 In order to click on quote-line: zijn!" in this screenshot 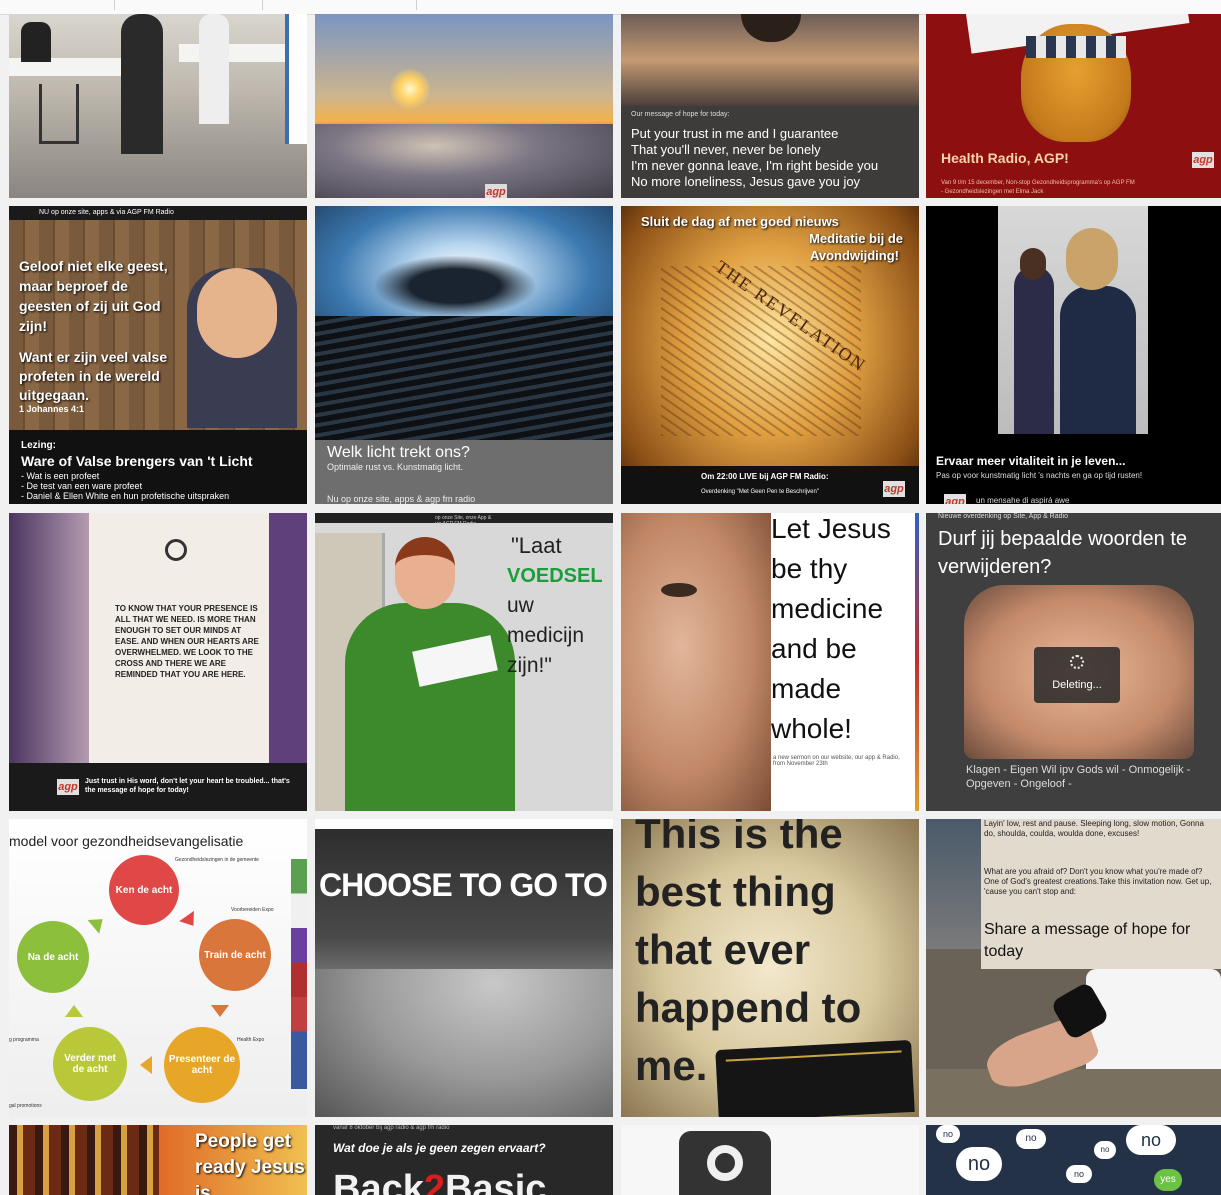, I will do `click(529, 665)`.